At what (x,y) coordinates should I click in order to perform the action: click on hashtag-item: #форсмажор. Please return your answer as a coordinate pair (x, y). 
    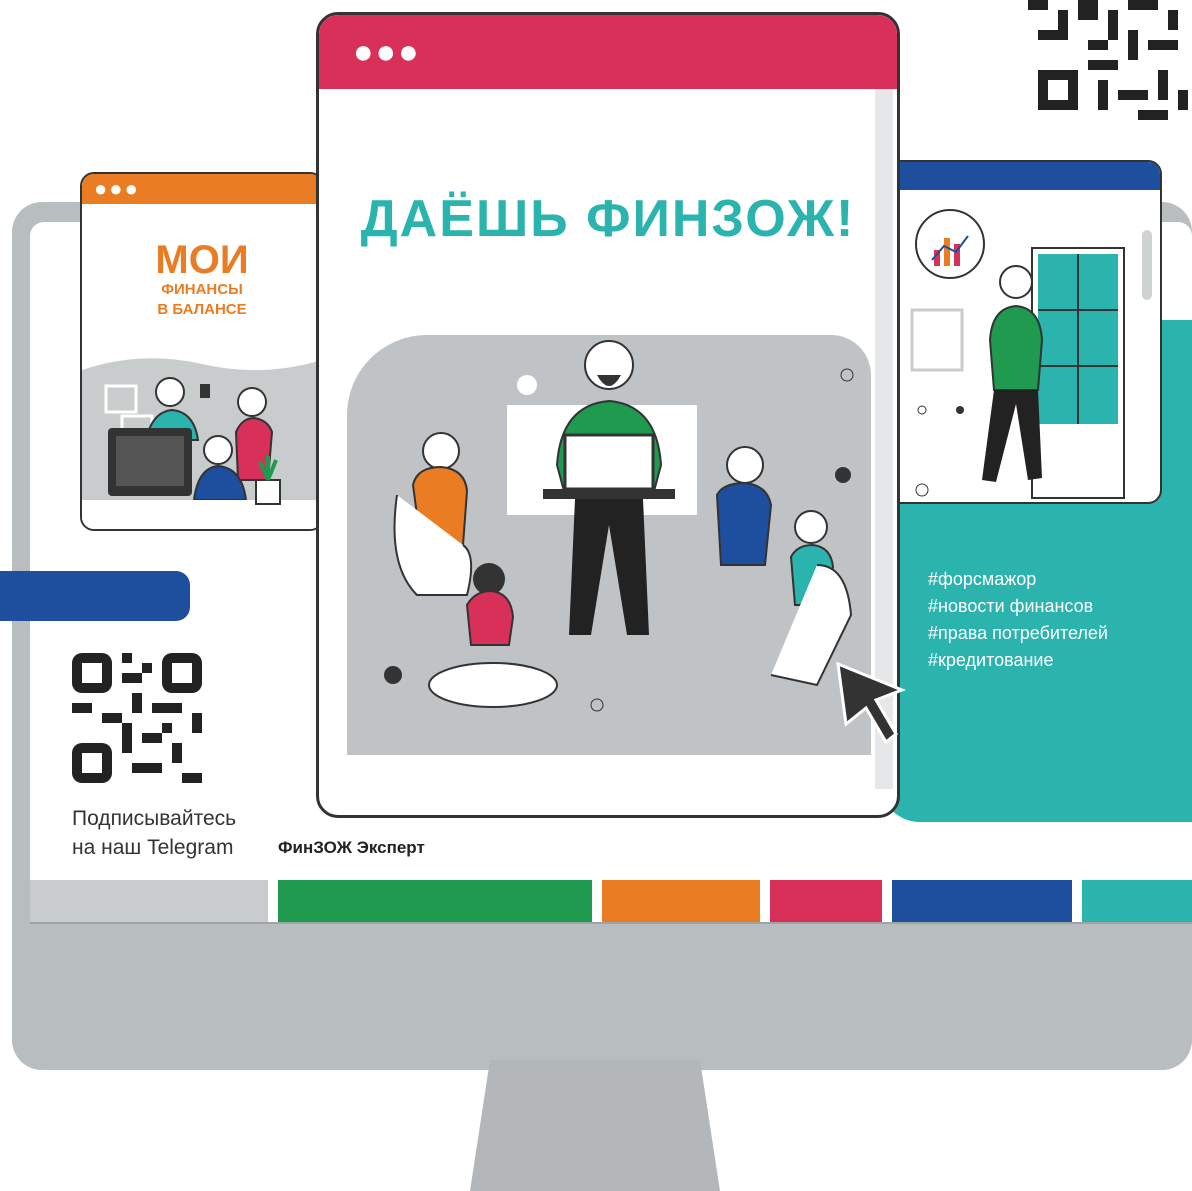
    Looking at the image, I should click on (1018, 579).